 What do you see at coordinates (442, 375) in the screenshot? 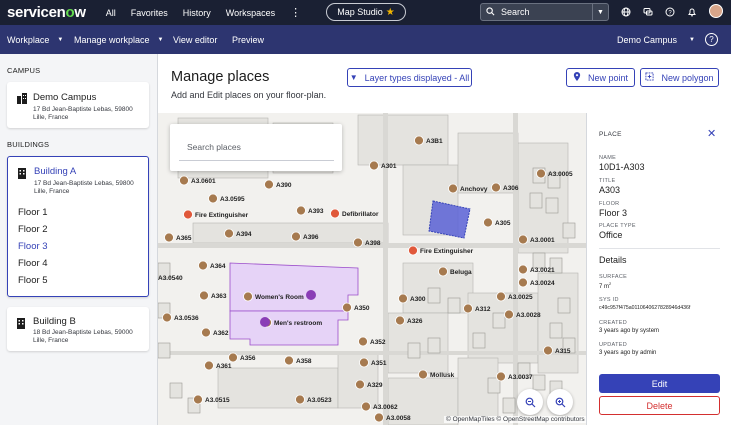
I see `map-label: Mollusk` at bounding box center [442, 375].